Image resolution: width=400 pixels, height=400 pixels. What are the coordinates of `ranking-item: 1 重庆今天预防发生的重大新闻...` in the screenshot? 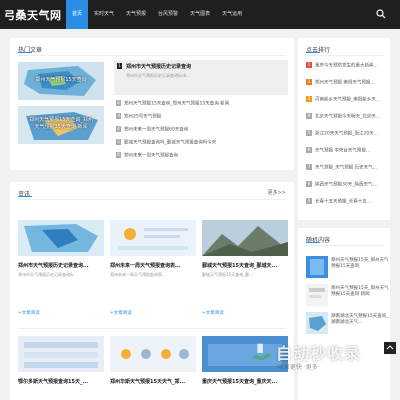 It's located at (348, 66).